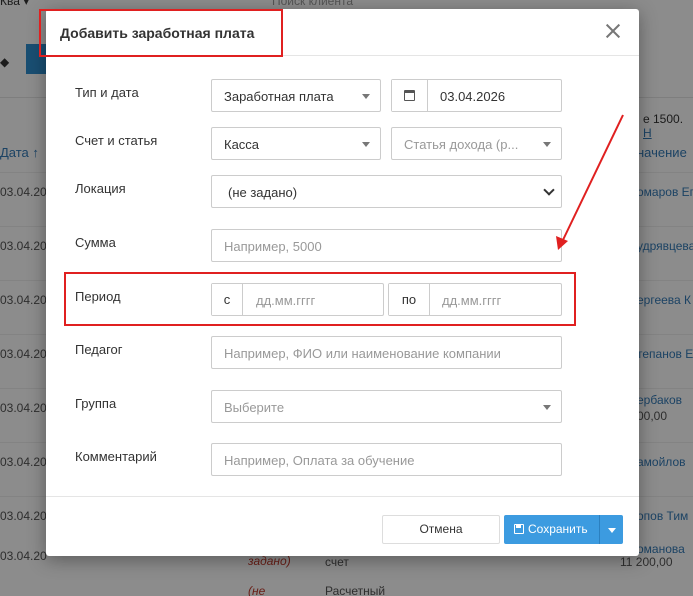 Image resolution: width=693 pixels, height=596 pixels. I want to click on teacher-label: Педагог, so click(99, 349).